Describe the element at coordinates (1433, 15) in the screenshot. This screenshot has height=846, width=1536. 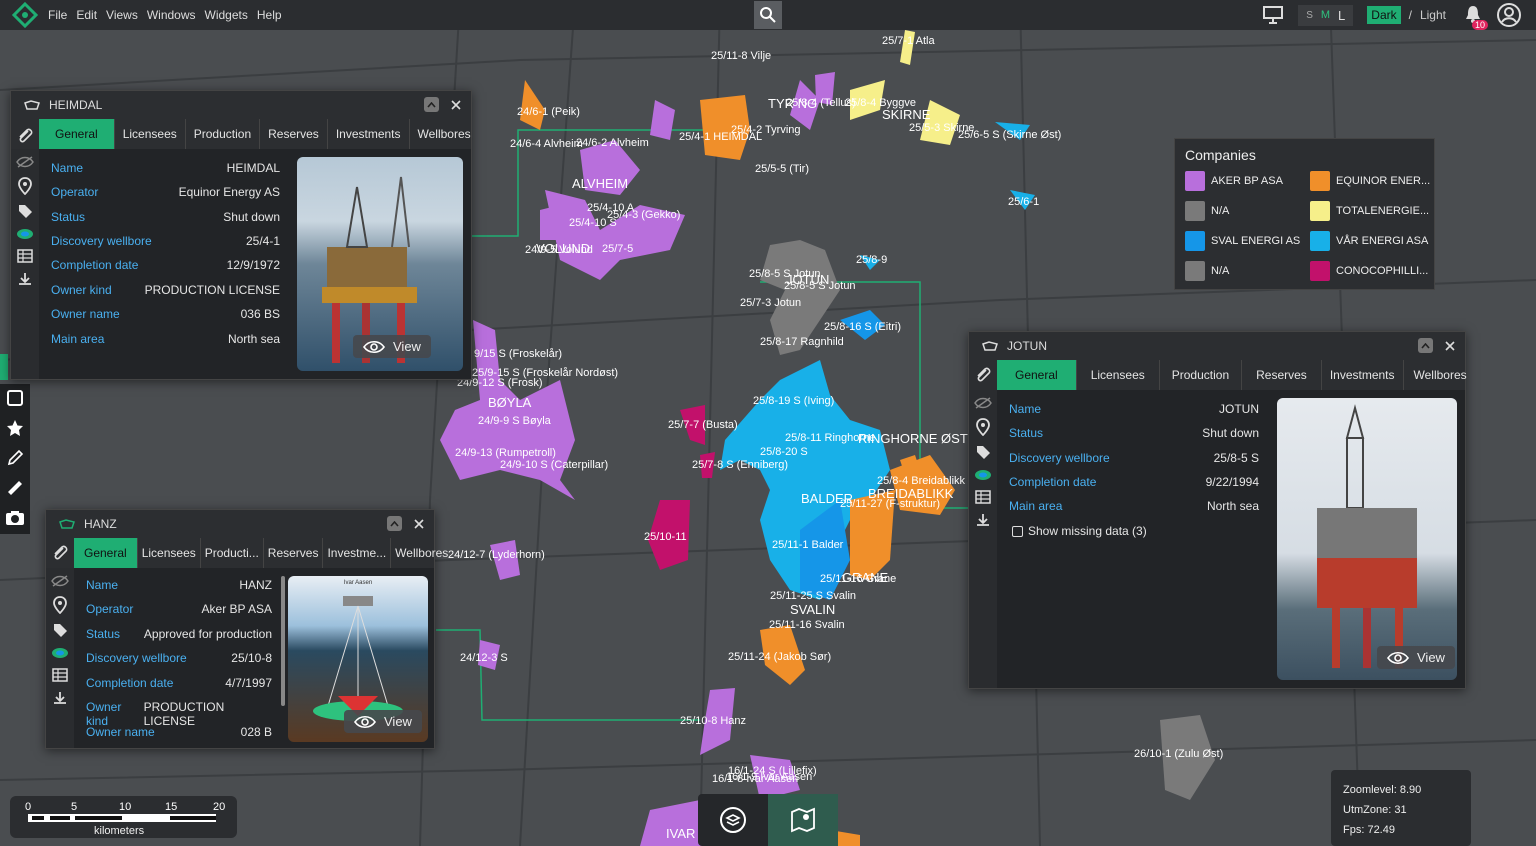
I see `theme-light-option: Light` at that location.